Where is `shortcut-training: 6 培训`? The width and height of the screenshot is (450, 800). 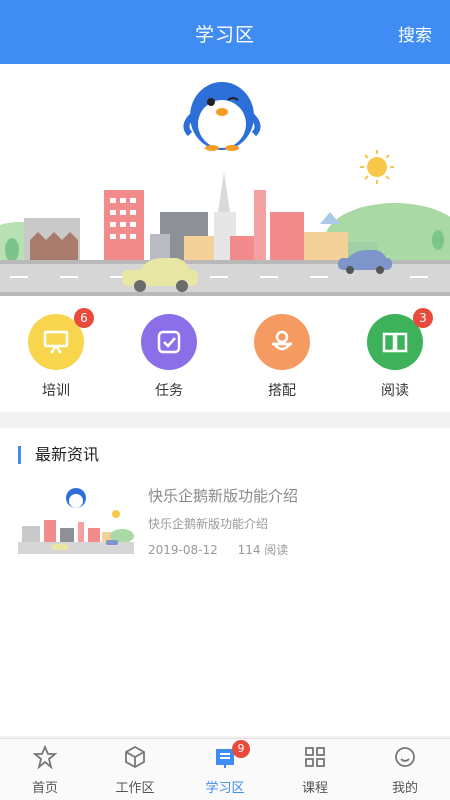 shortcut-training: 6 培训 is located at coordinates (56, 356).